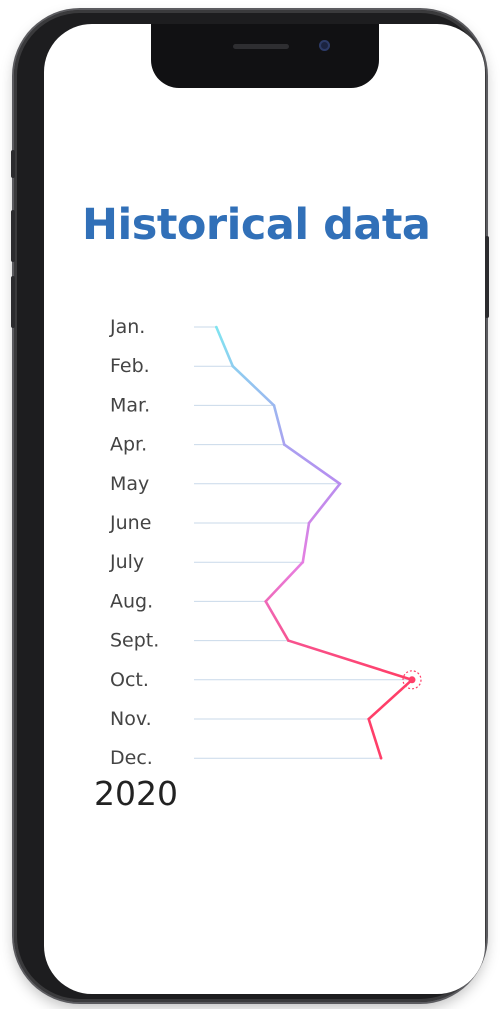 This screenshot has width=500, height=1009. What do you see at coordinates (130, 405) in the screenshot?
I see `month-label: Mar.` at bounding box center [130, 405].